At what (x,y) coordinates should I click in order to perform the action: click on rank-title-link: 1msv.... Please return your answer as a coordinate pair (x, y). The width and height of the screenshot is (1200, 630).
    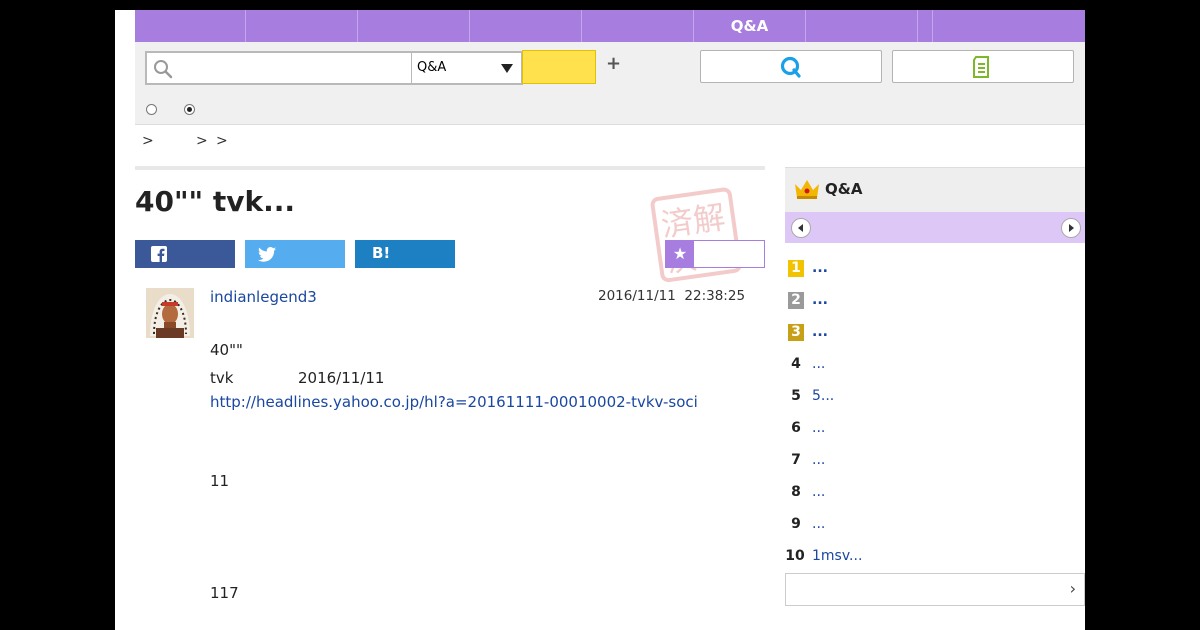
    Looking at the image, I should click on (837, 556).